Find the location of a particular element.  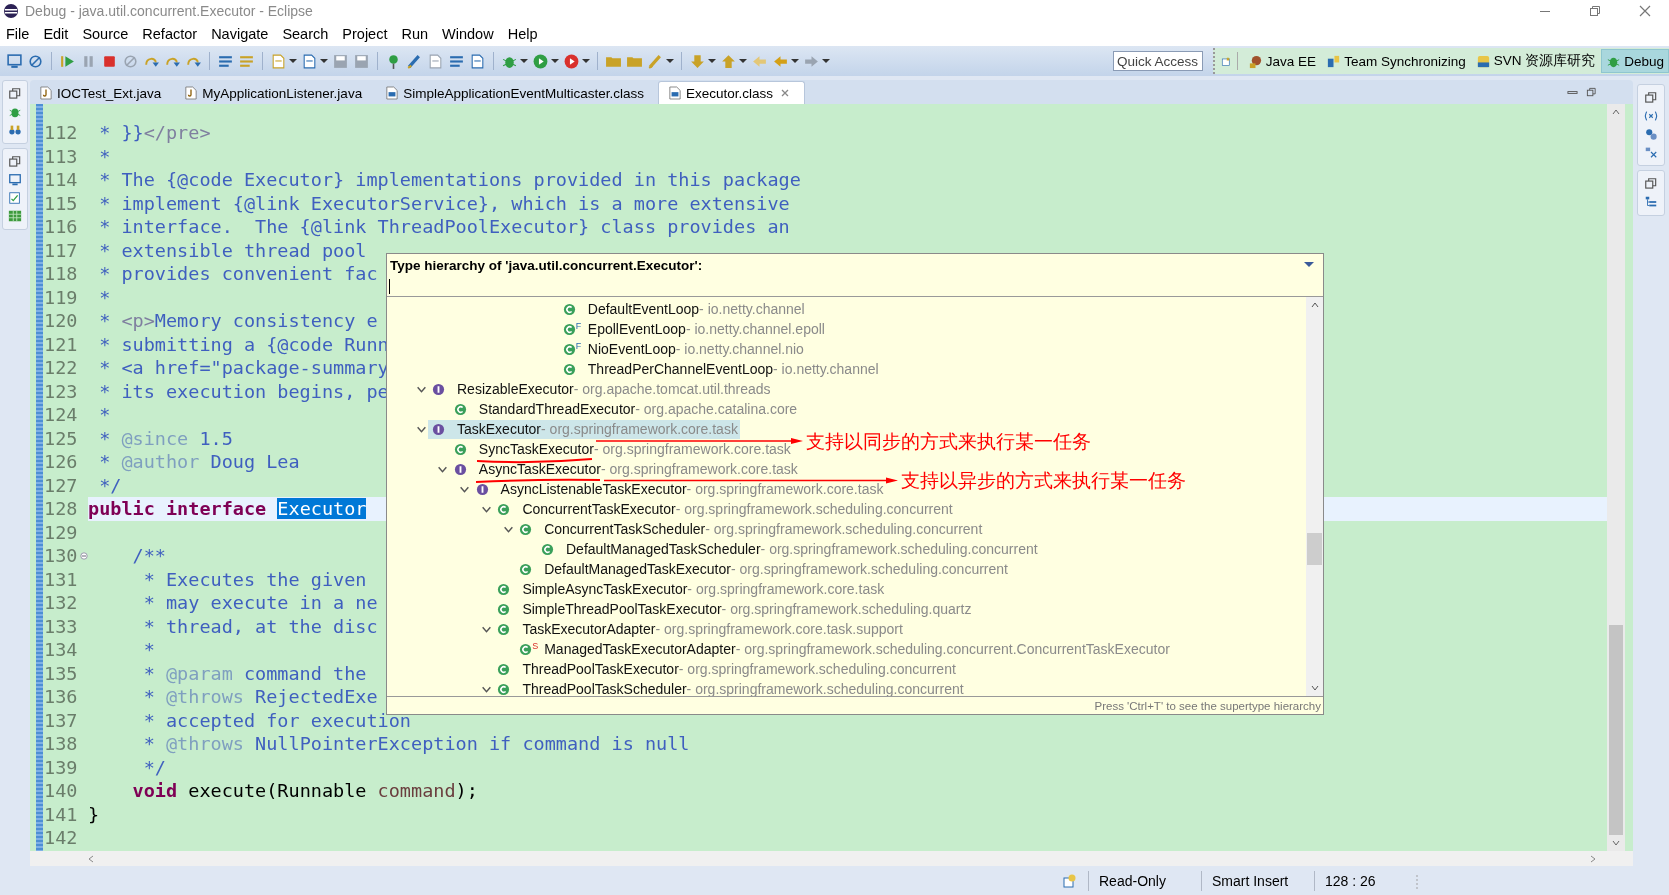

filter-field is located at coordinates (855, 286).